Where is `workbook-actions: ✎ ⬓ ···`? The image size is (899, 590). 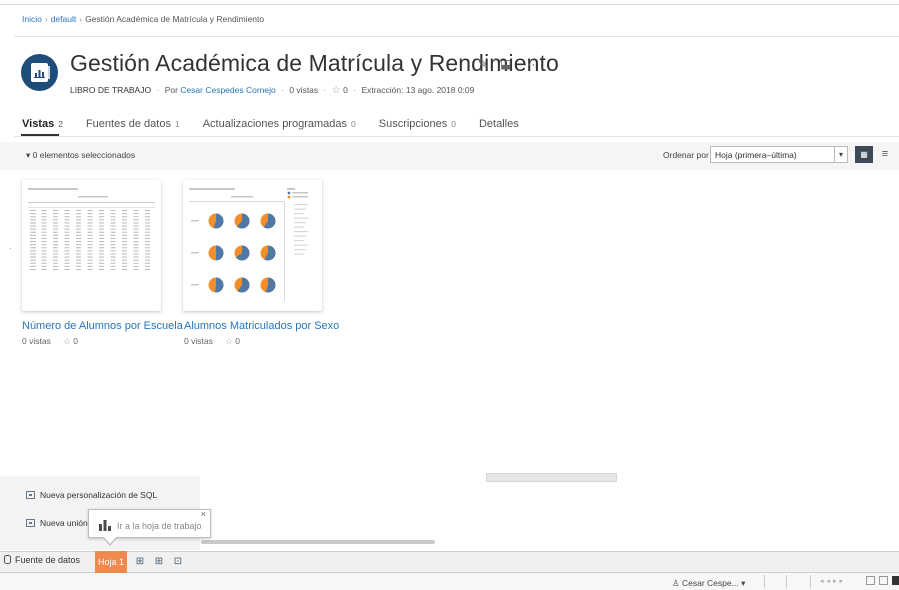 workbook-actions: ✎ ⬓ ··· is located at coordinates (506, 64).